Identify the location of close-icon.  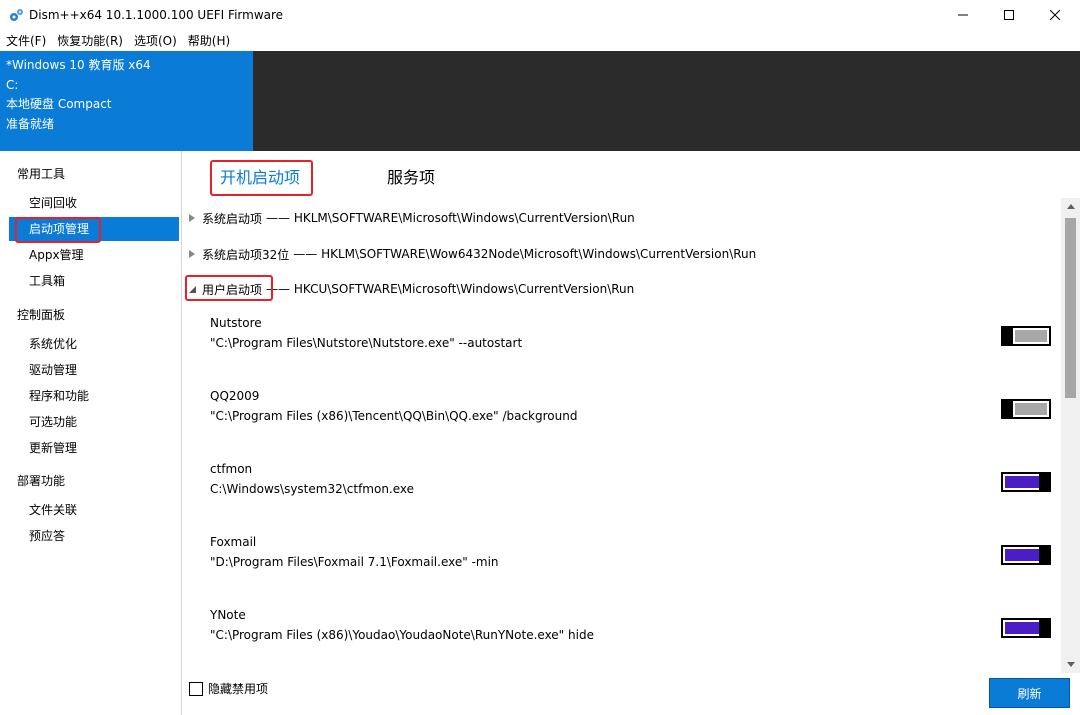
(1055, 16).